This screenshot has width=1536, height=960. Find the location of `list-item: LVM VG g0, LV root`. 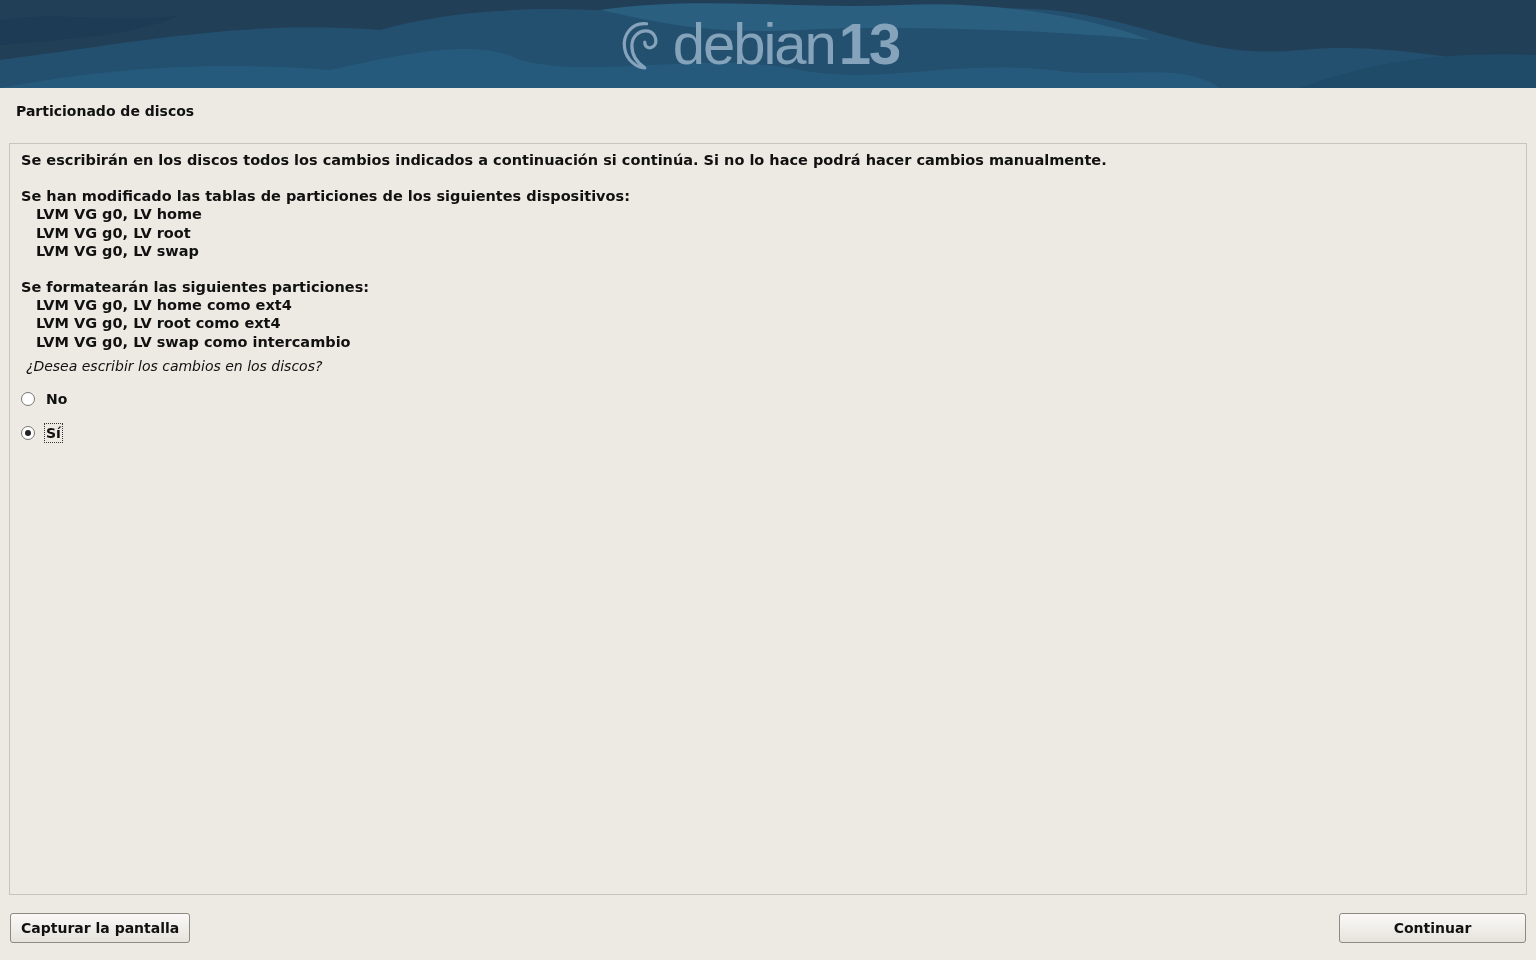

list-item: LVM VG g0, LV root is located at coordinates (113, 232).